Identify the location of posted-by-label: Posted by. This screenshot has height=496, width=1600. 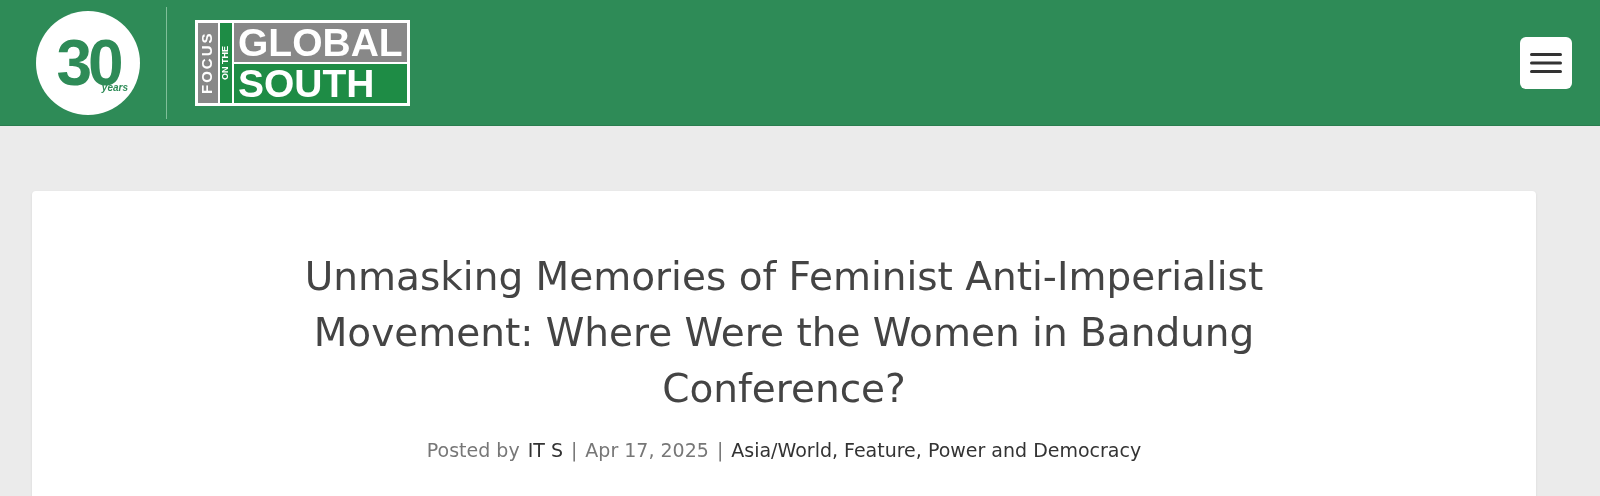
(473, 450).